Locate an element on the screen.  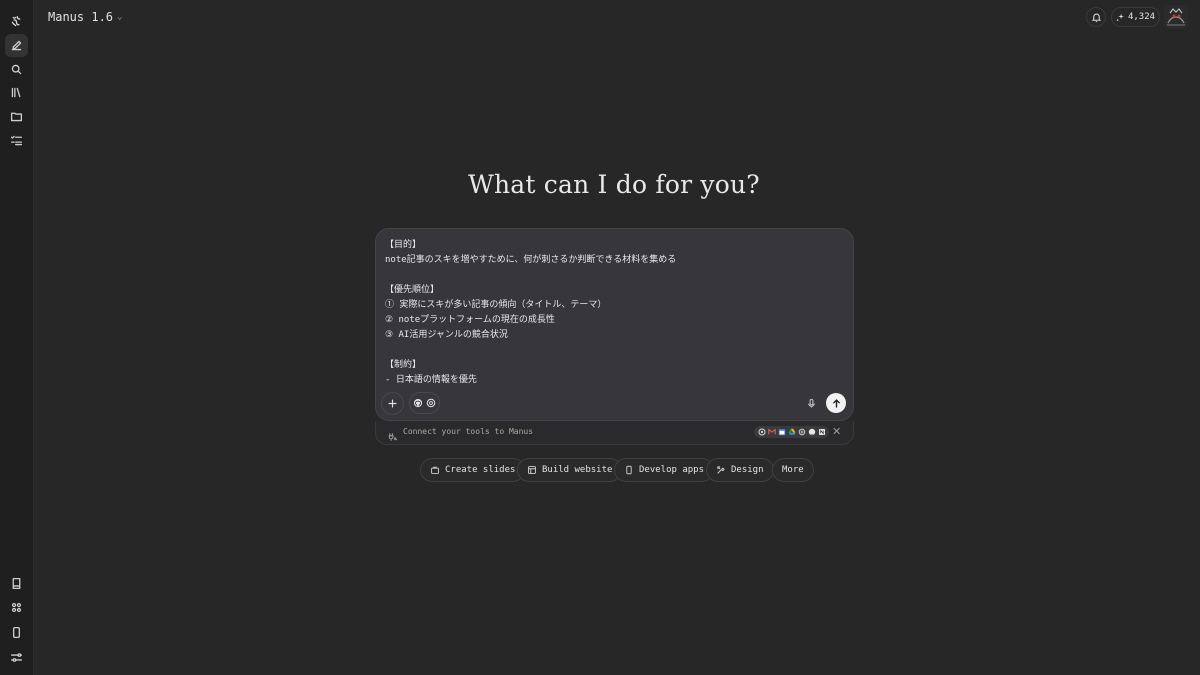
notion-icon is located at coordinates (821, 432).